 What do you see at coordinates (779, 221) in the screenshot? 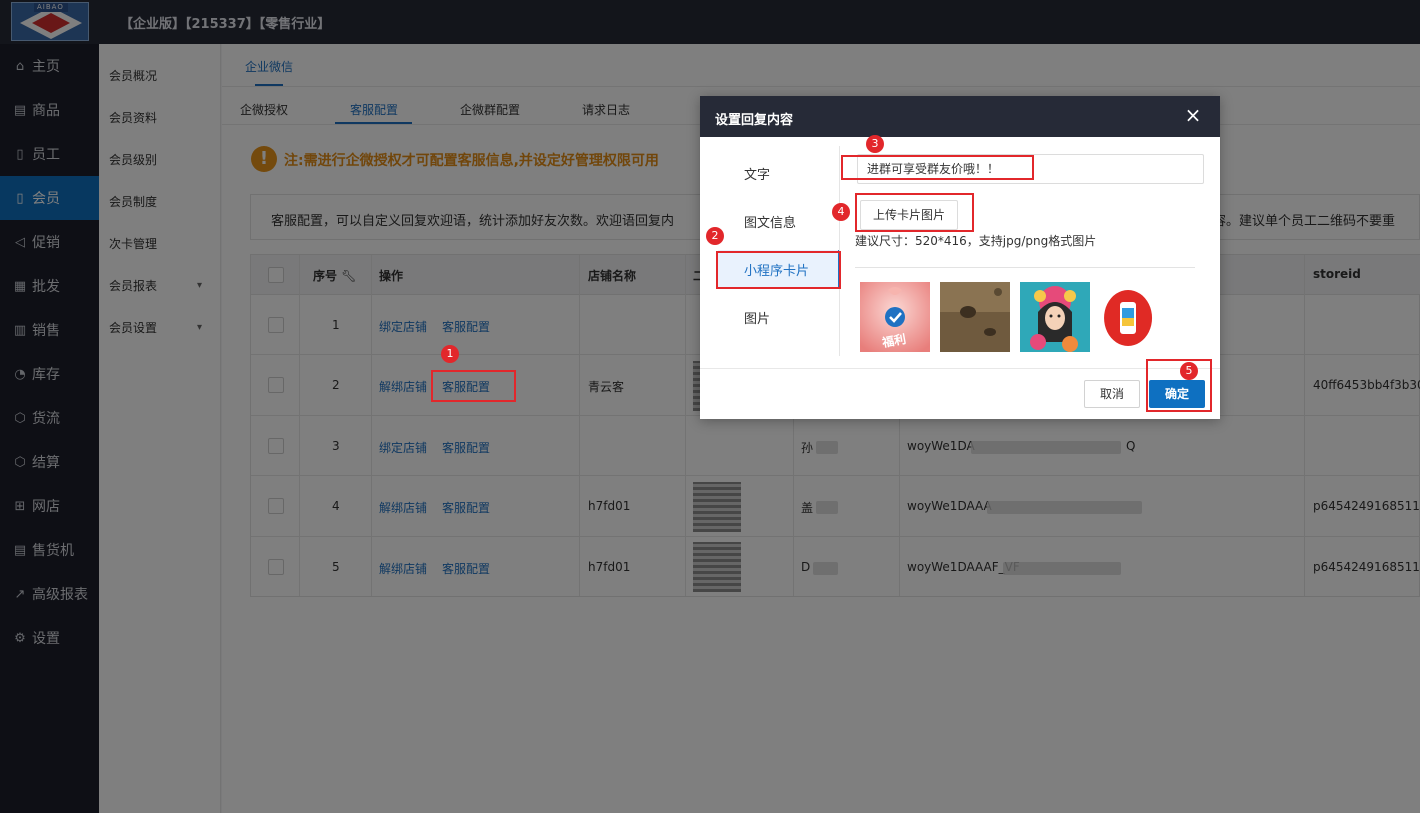
I see `tab-article: 图文信息` at bounding box center [779, 221].